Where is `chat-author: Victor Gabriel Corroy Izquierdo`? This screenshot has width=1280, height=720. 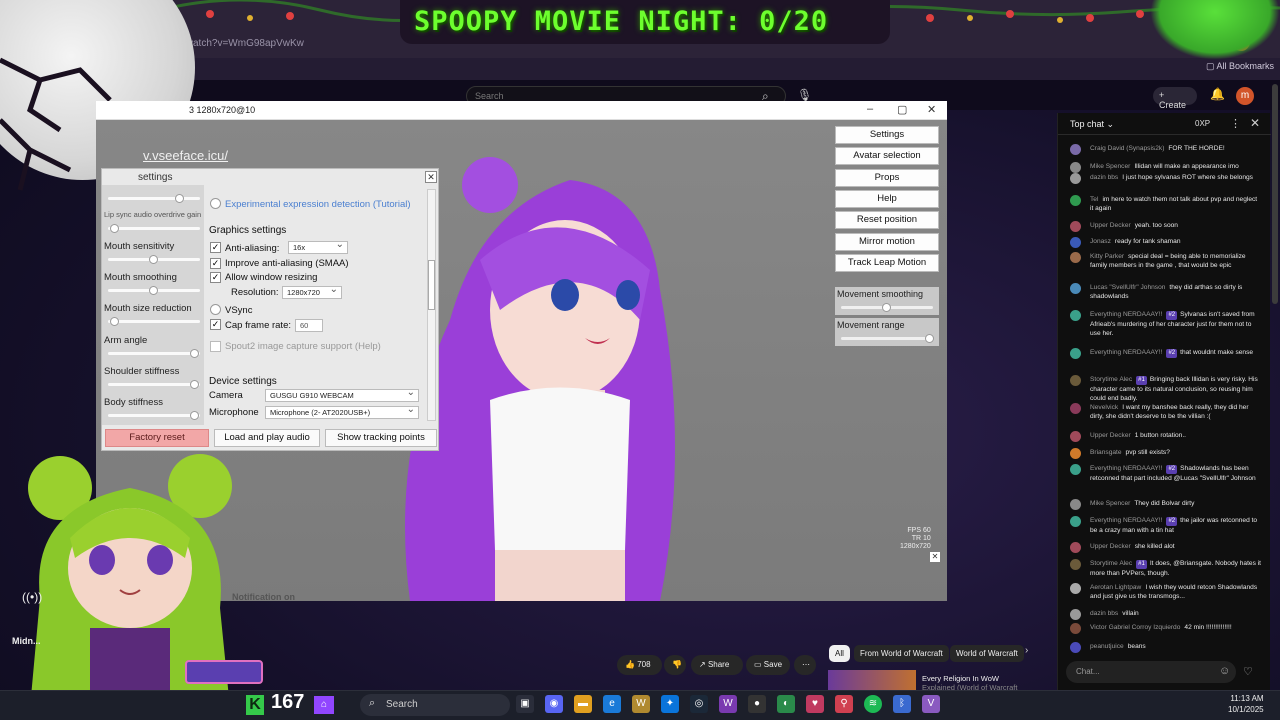 chat-author: Victor Gabriel Corroy Izquierdo is located at coordinates (1135, 627).